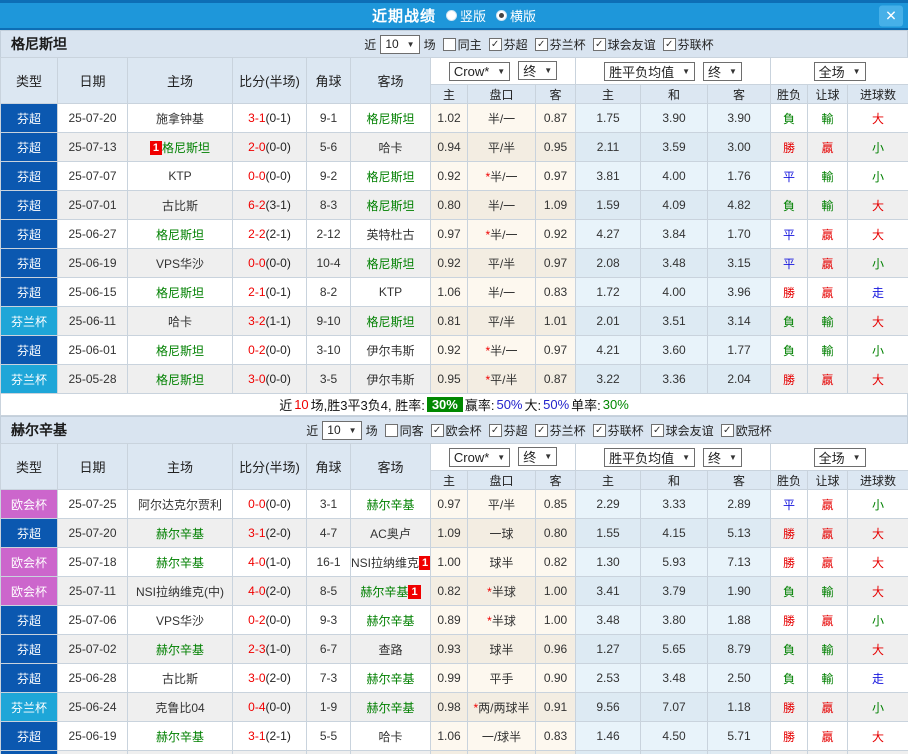 This screenshot has height=754, width=908. I want to click on away-odds: 0.90, so click(555, 678).